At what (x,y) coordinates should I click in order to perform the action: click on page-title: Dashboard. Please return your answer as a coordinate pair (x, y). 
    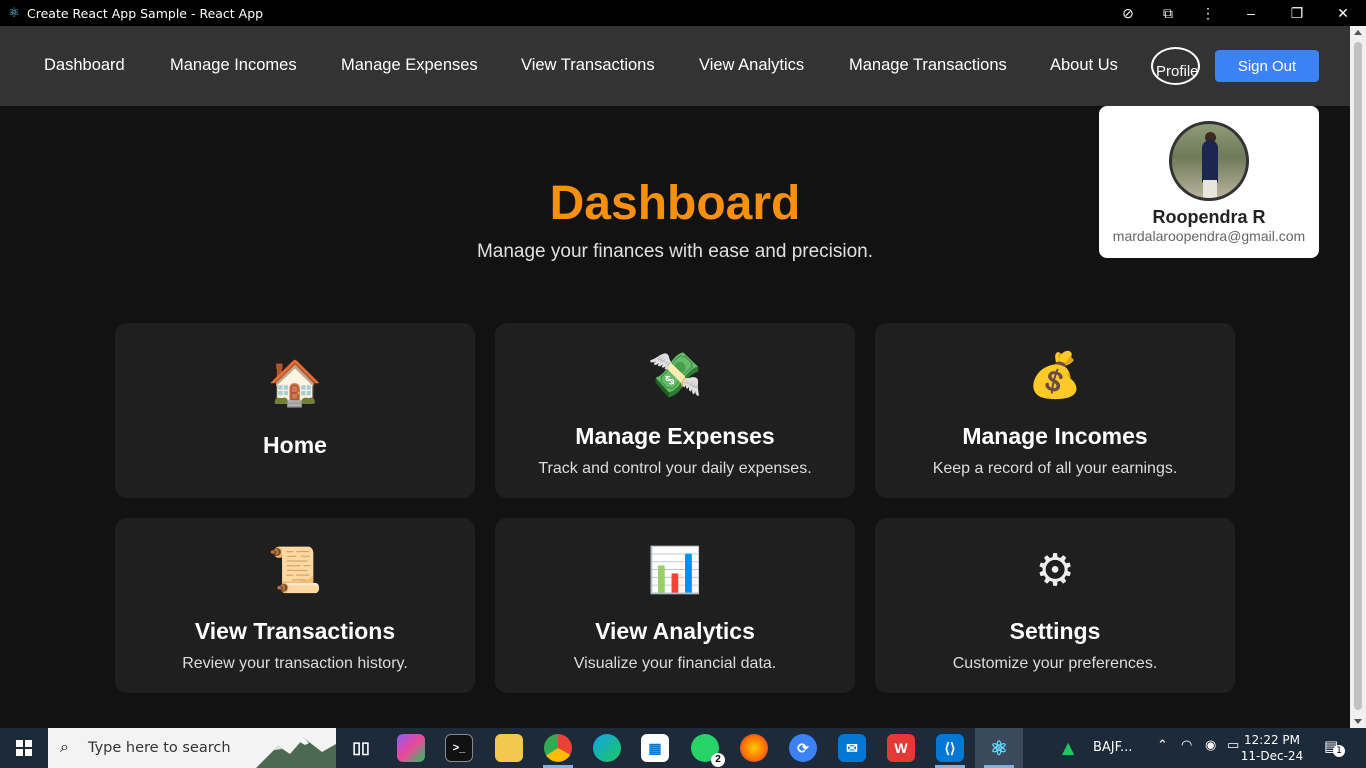
    Looking at the image, I should click on (675, 203).